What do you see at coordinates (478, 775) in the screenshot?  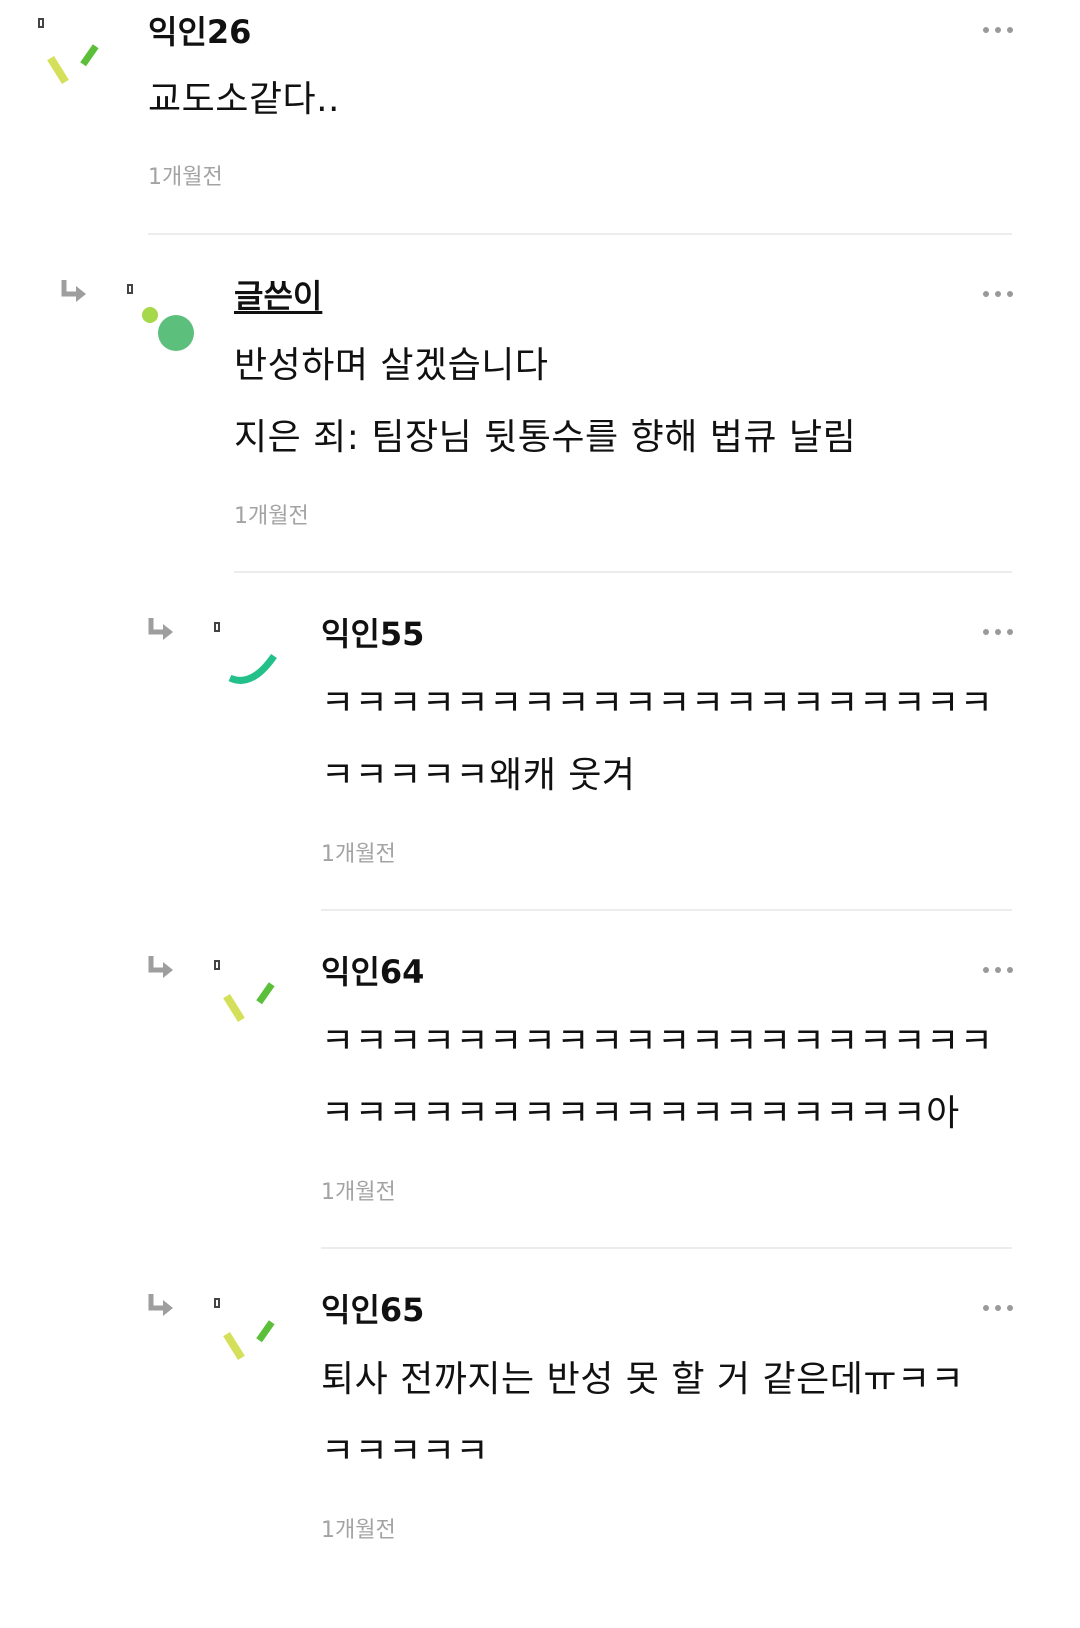 I see `comment-text-line-2: ㅋㅋㅋㅋㅋ왜캐 웃겨` at bounding box center [478, 775].